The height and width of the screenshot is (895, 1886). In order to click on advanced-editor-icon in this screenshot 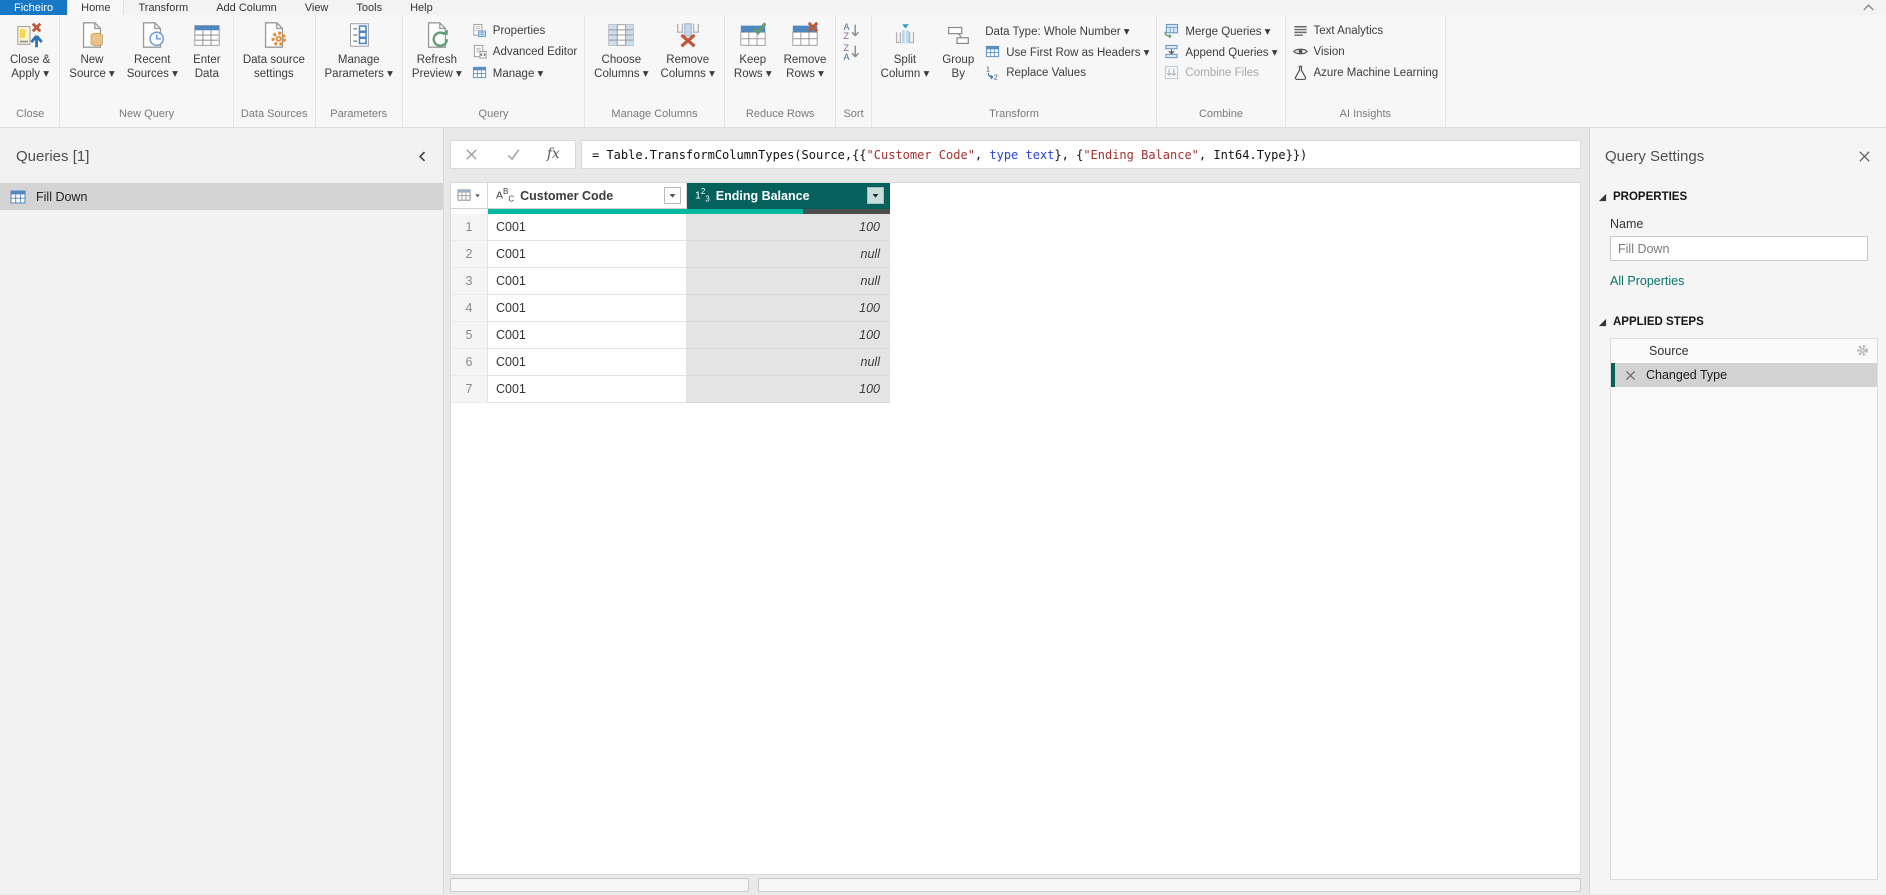, I will do `click(479, 51)`.